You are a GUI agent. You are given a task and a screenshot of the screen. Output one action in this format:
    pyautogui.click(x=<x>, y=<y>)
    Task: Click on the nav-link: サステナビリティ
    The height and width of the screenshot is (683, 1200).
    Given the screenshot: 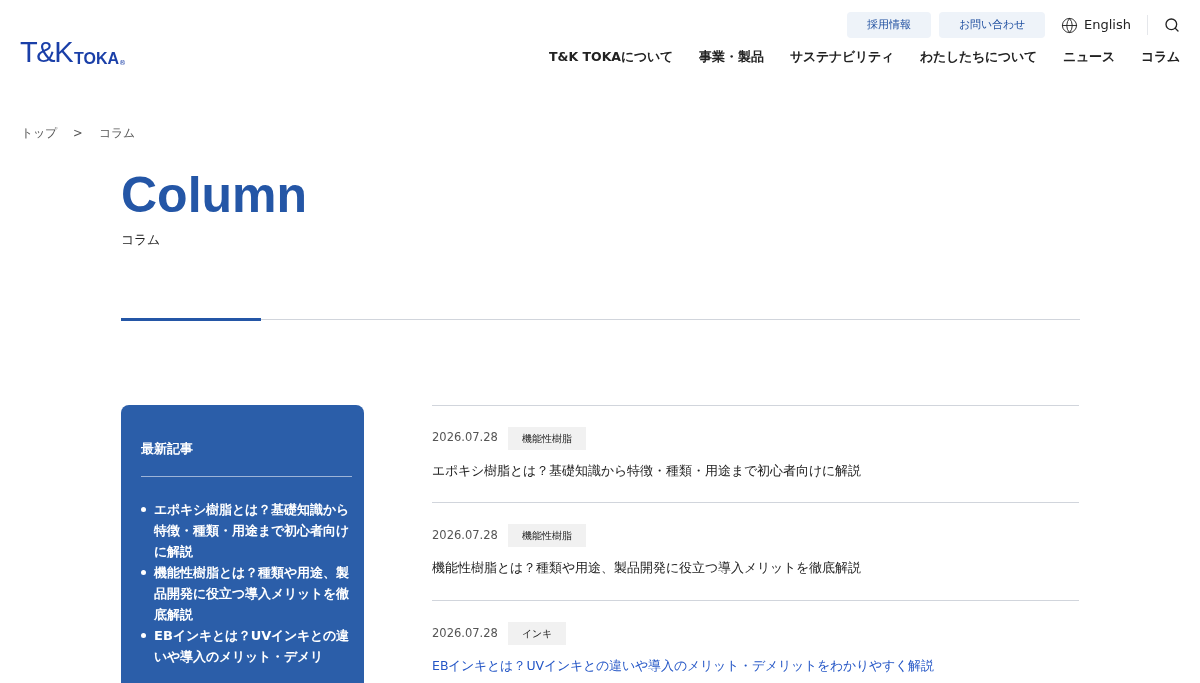 What is the action you would take?
    pyautogui.click(x=842, y=57)
    